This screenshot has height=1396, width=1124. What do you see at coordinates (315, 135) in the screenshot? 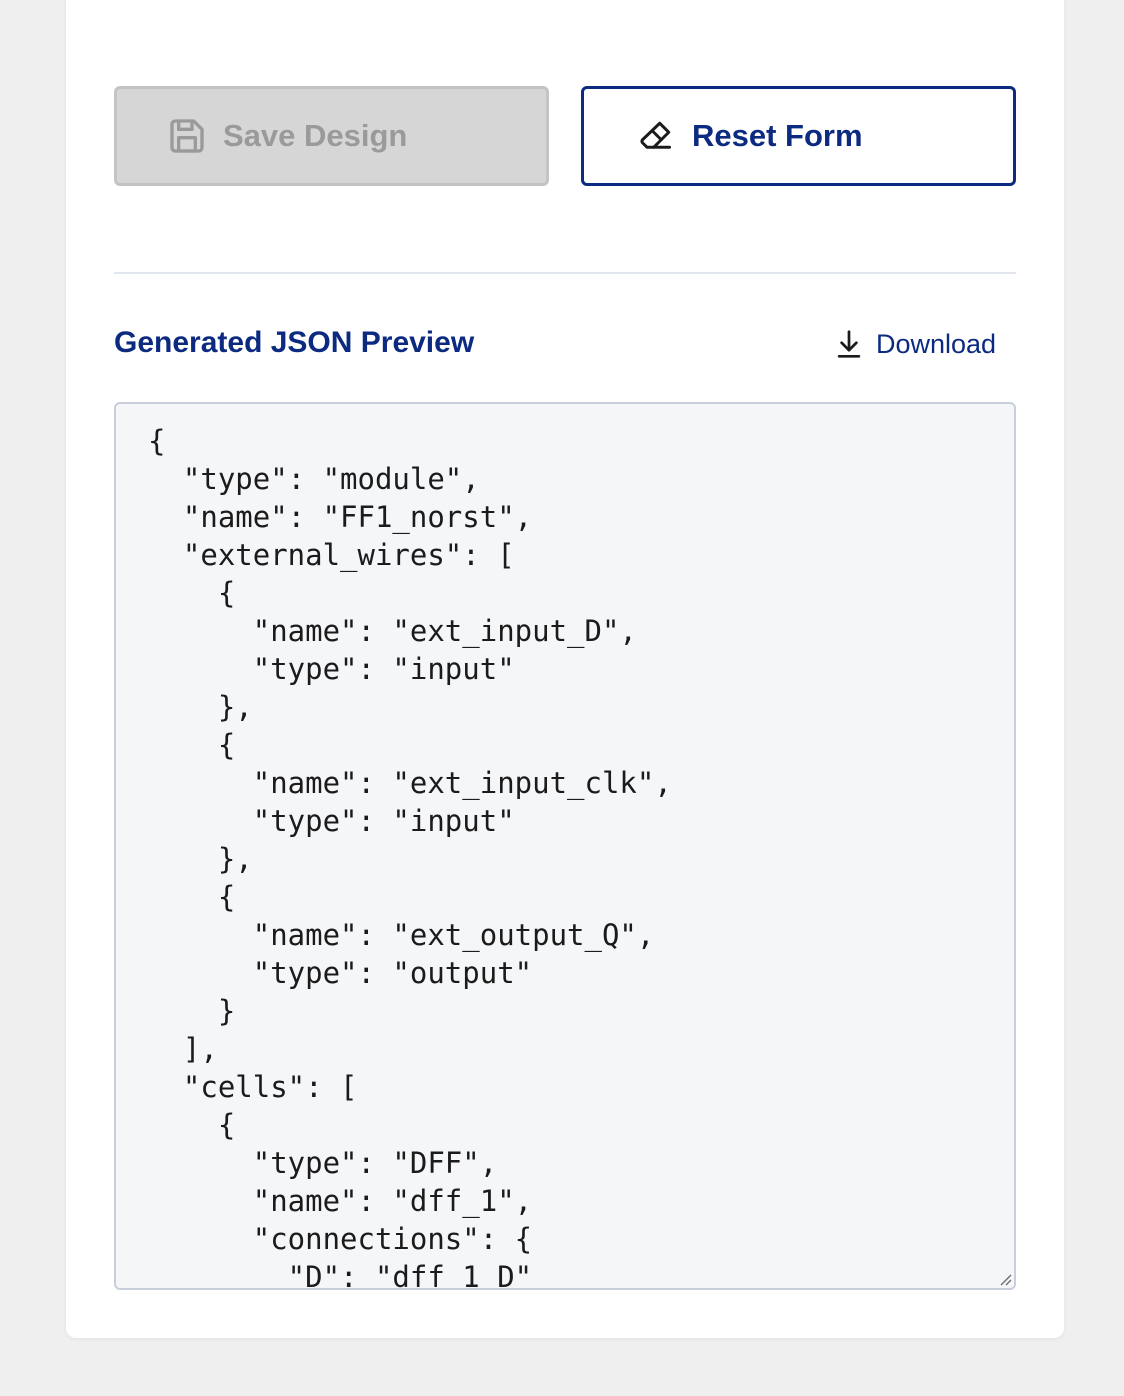
I see `save-design-label: Save Design` at bounding box center [315, 135].